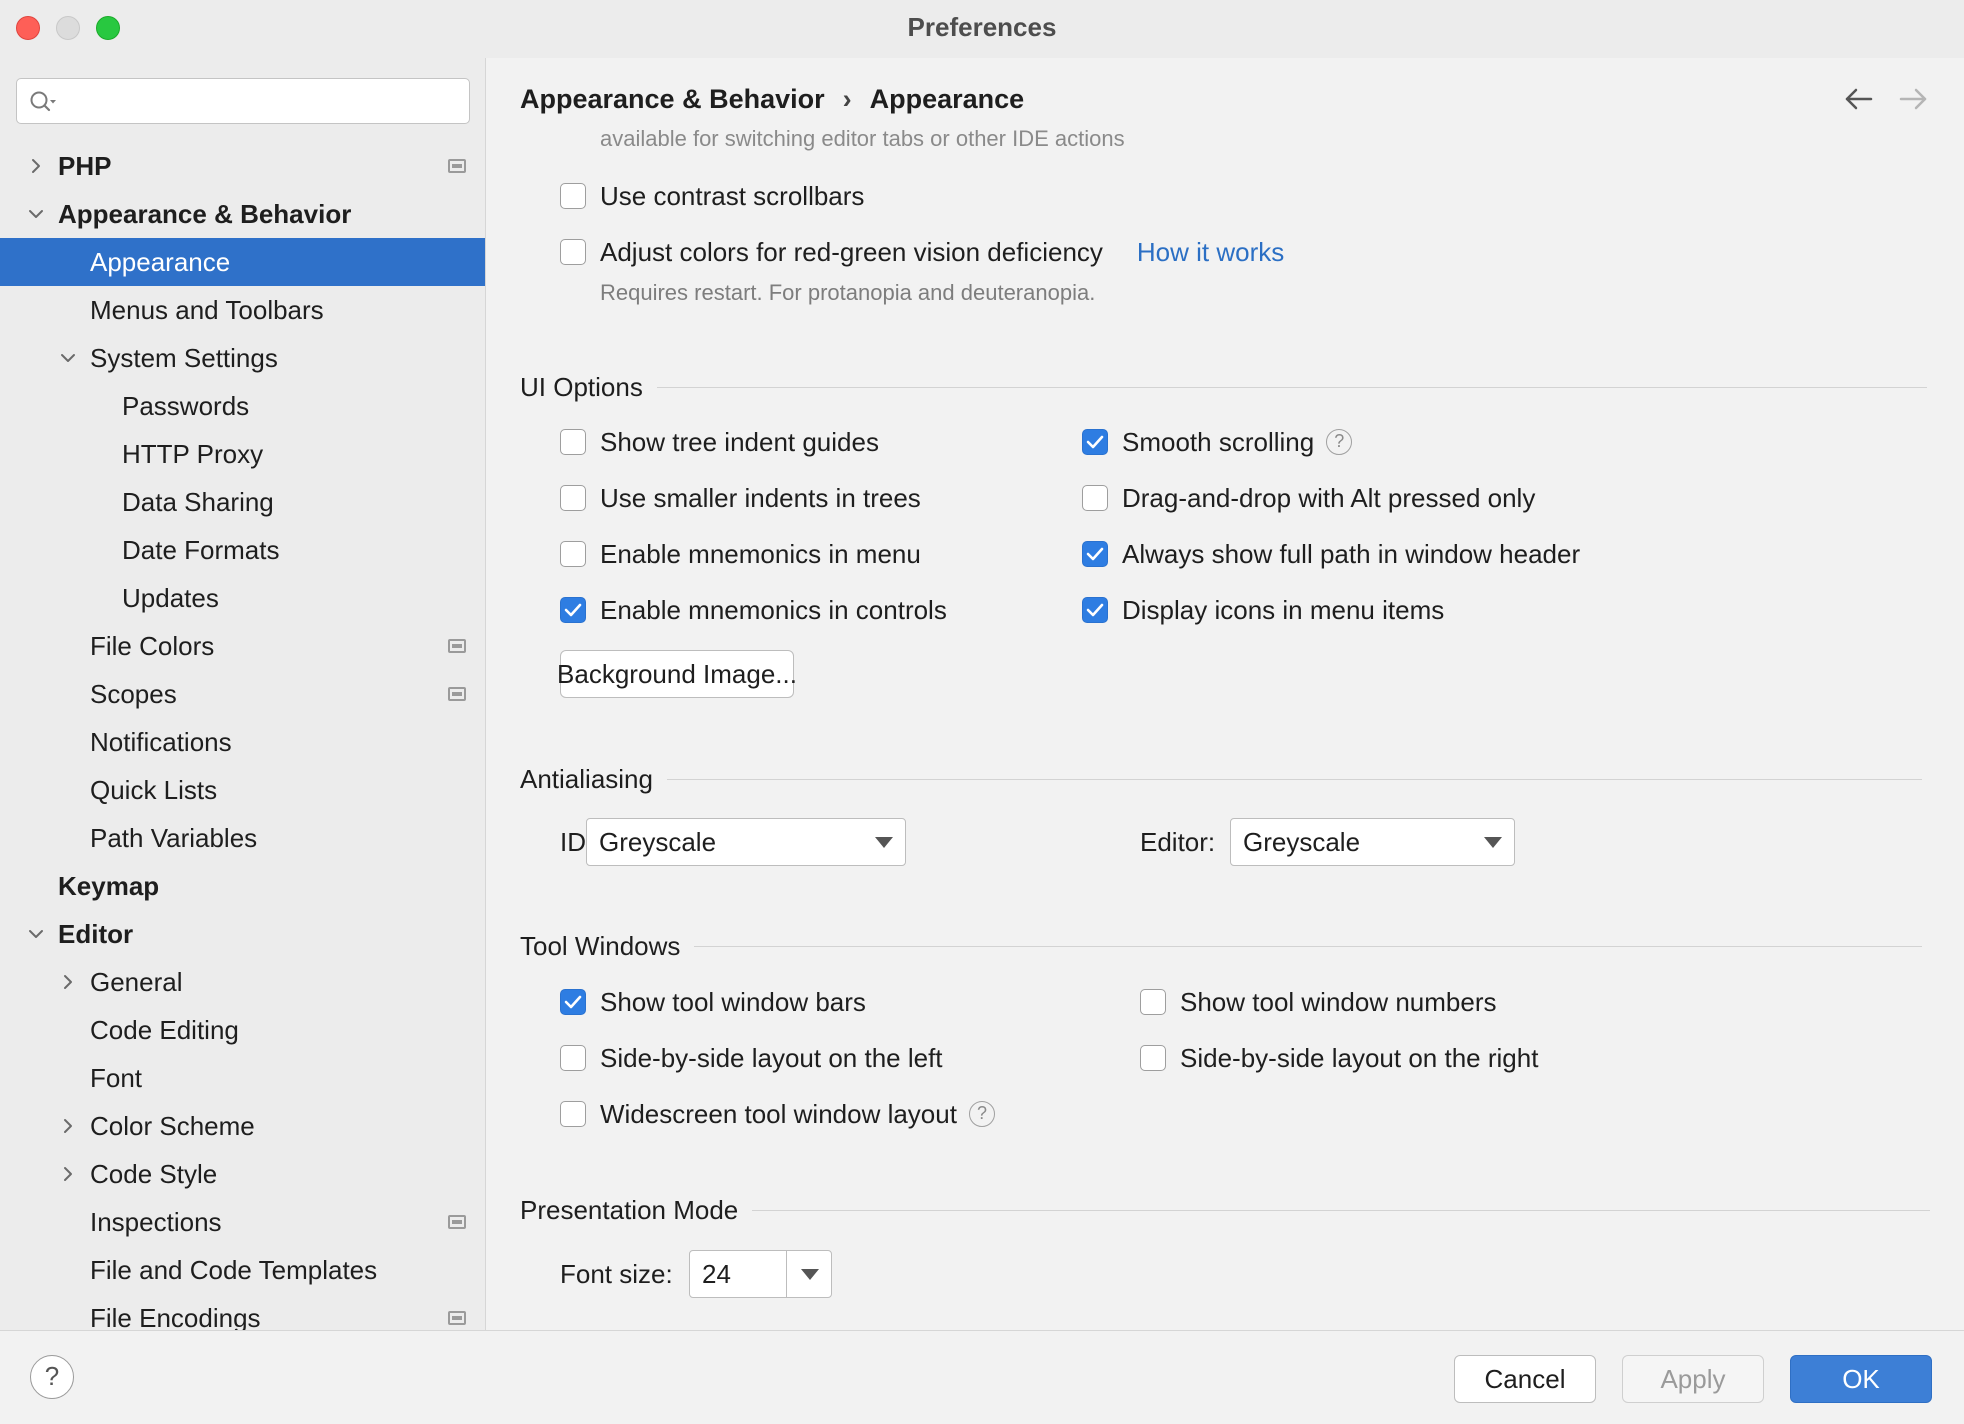 The width and height of the screenshot is (1964, 1424). I want to click on sidebar-item-code-style: Code Style, so click(242, 1174).